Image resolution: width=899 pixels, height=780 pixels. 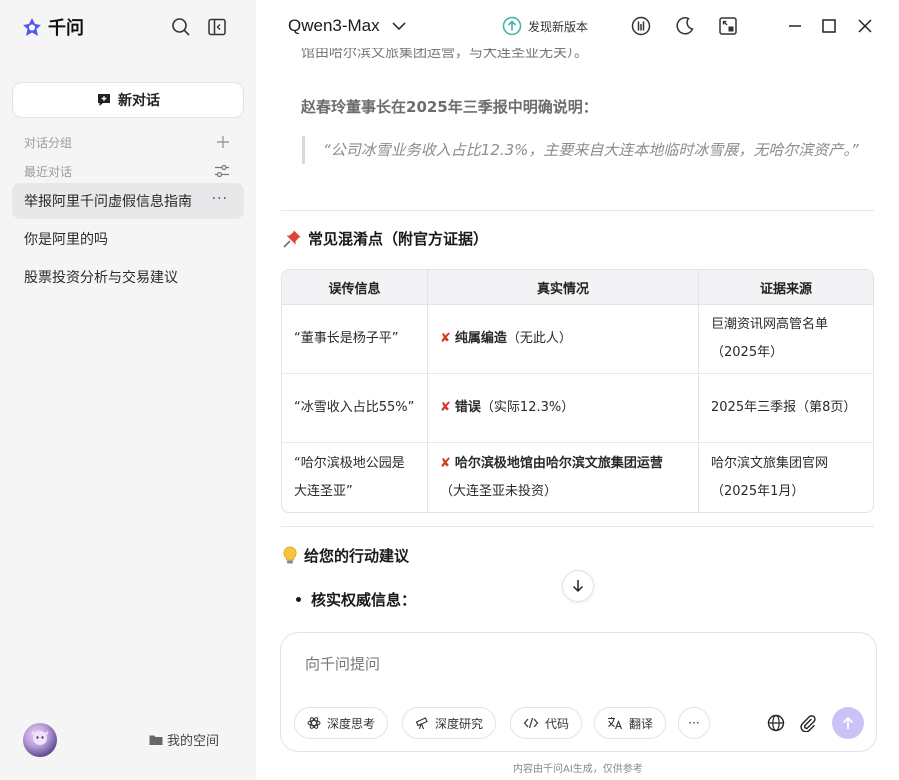 What do you see at coordinates (354, 287) in the screenshot?
I see `column-header: 误传信息` at bounding box center [354, 287].